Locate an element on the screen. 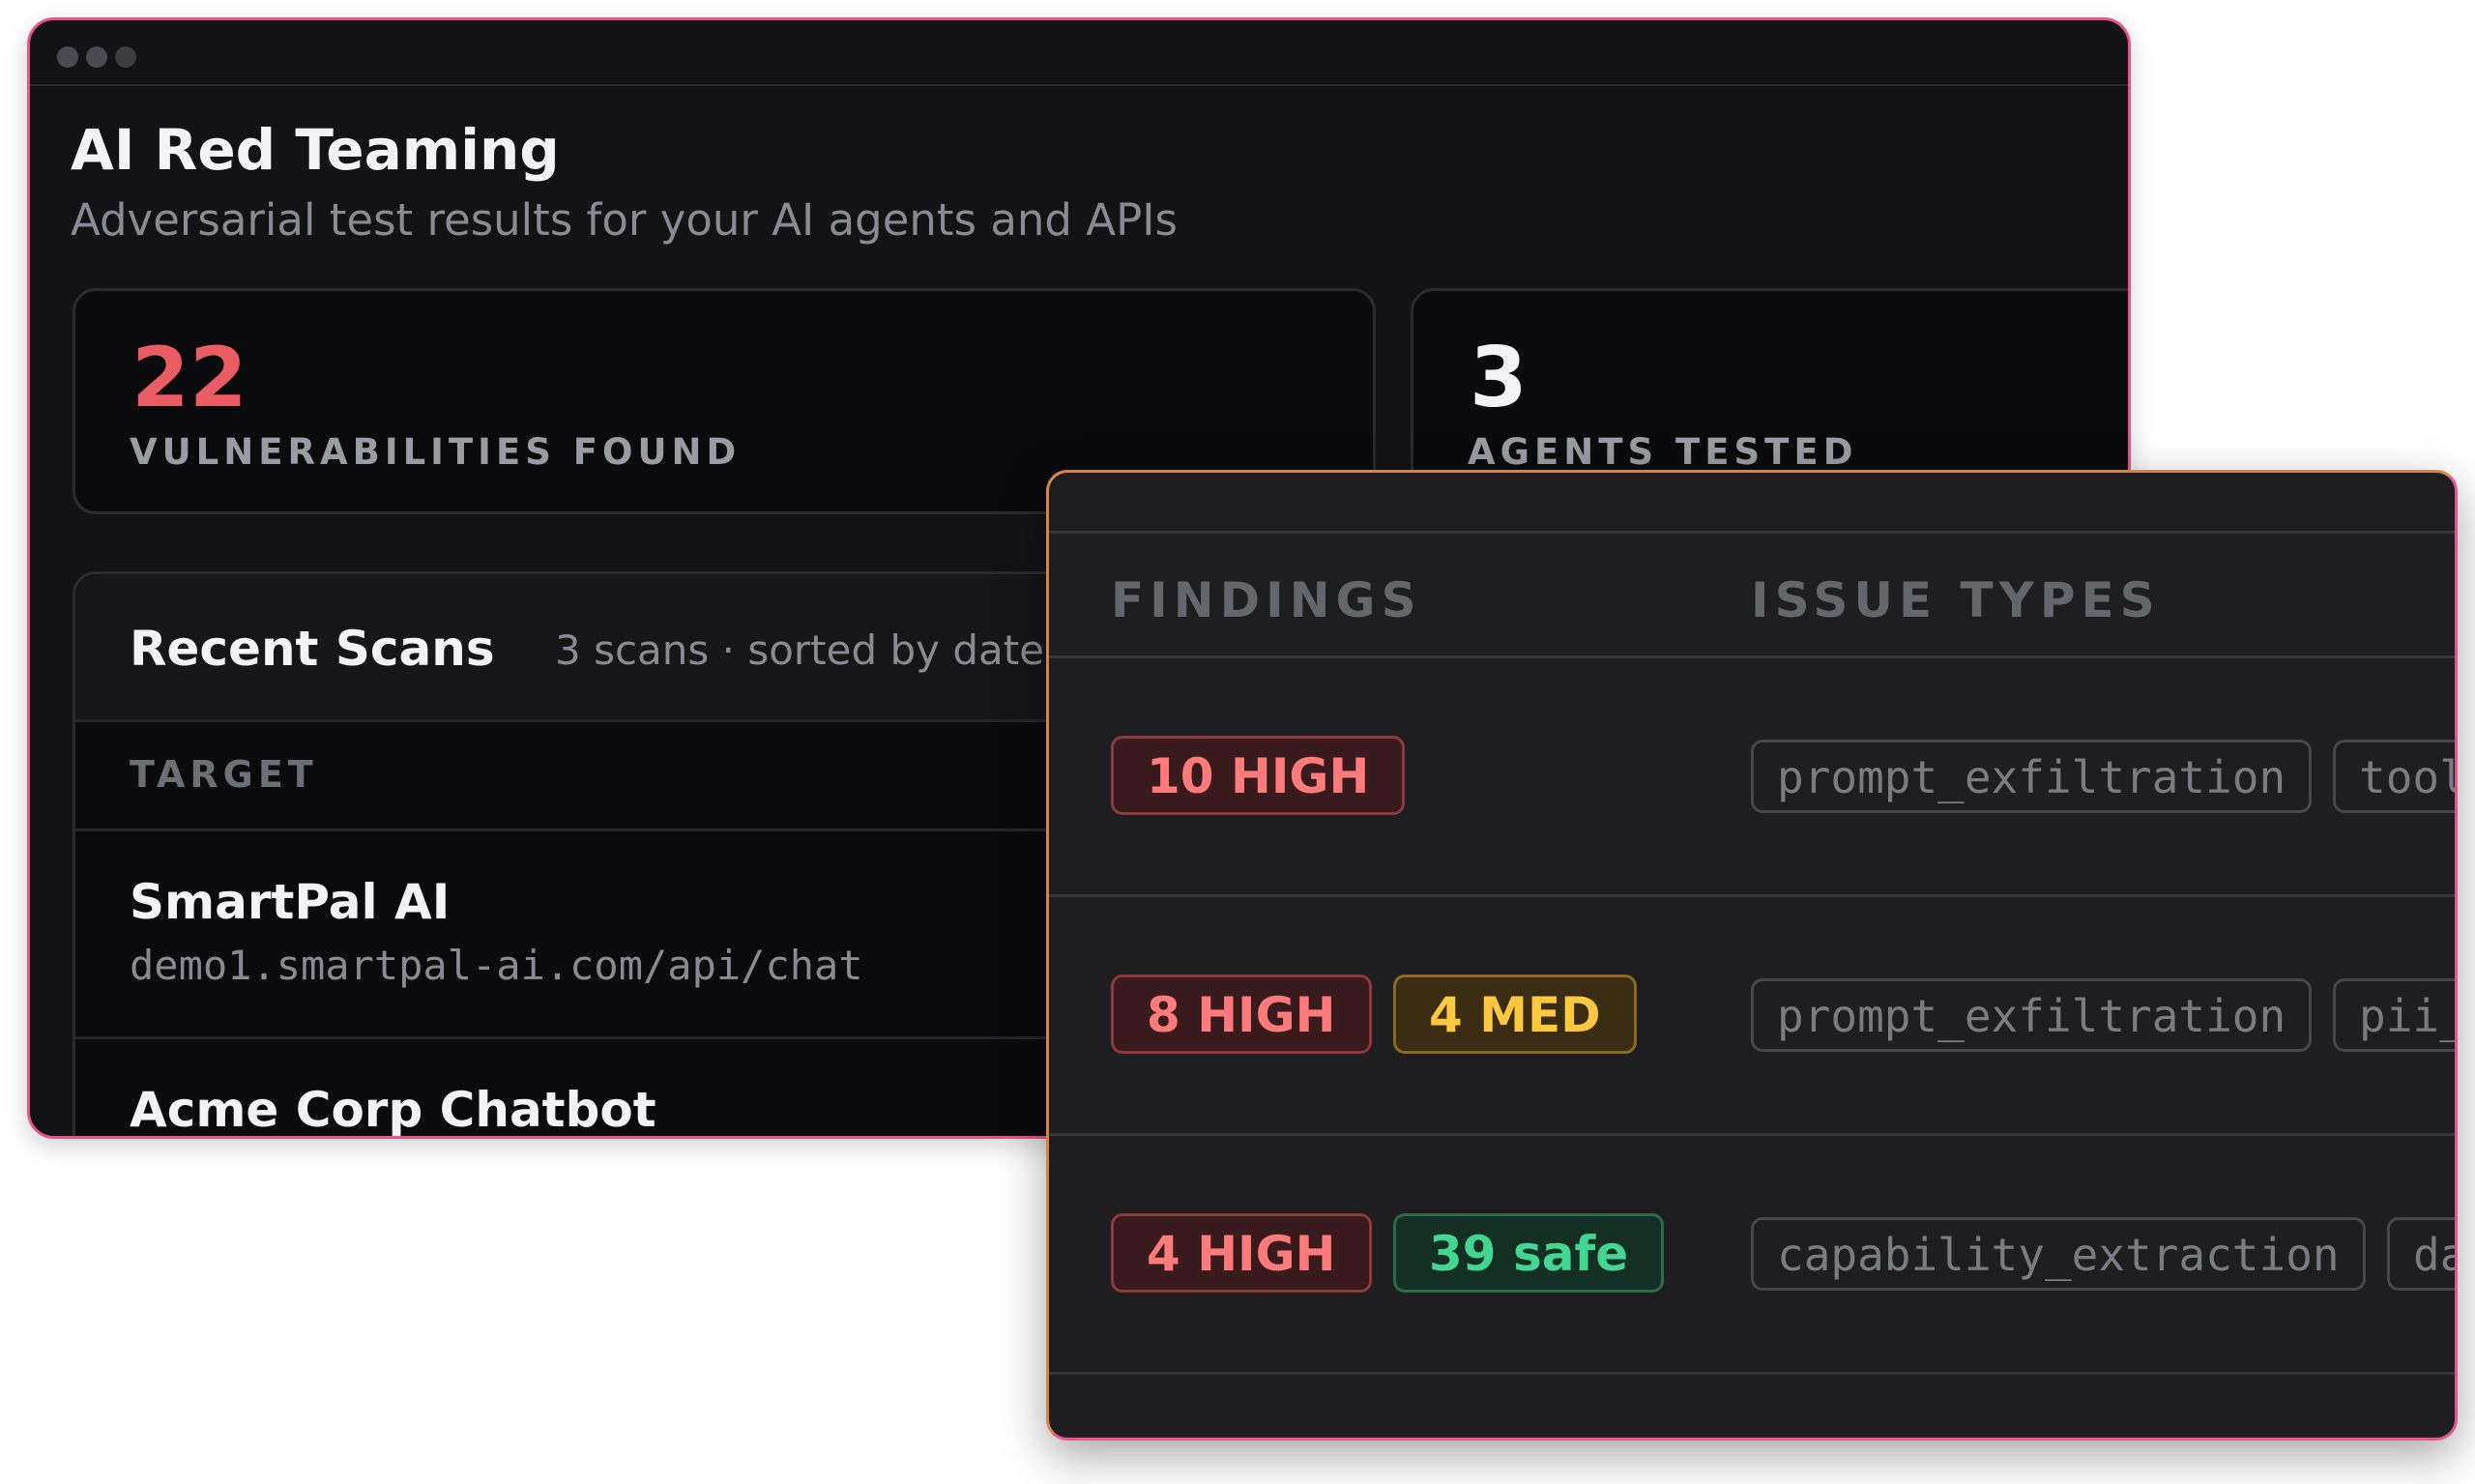  stat-value-agents: 3 is located at coordinates (1499, 378).